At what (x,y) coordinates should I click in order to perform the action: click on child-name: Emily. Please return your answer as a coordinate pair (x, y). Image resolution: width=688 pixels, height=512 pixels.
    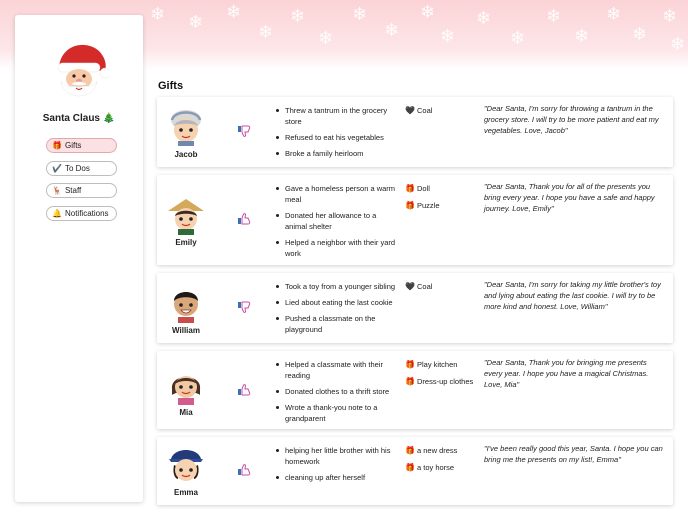
    Looking at the image, I should click on (186, 242).